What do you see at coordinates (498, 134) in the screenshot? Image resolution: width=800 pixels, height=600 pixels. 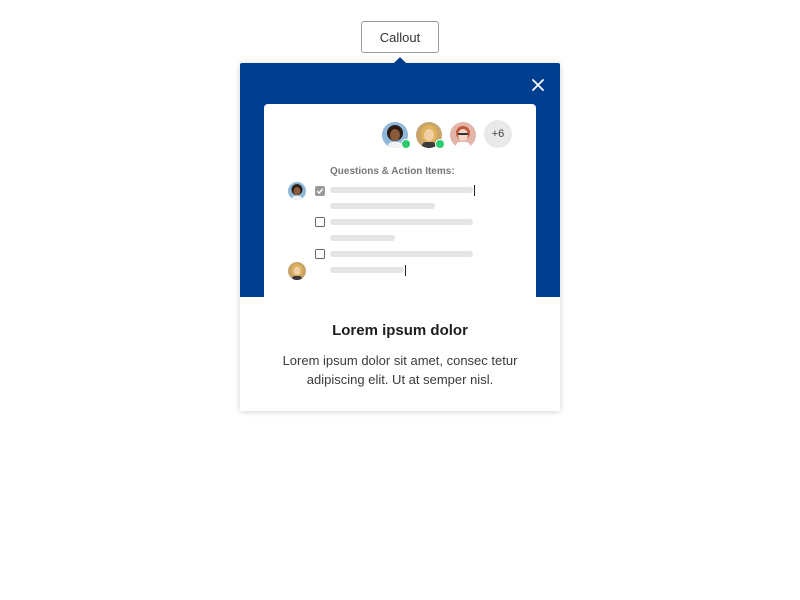 I see `more-participants-badge: +6` at bounding box center [498, 134].